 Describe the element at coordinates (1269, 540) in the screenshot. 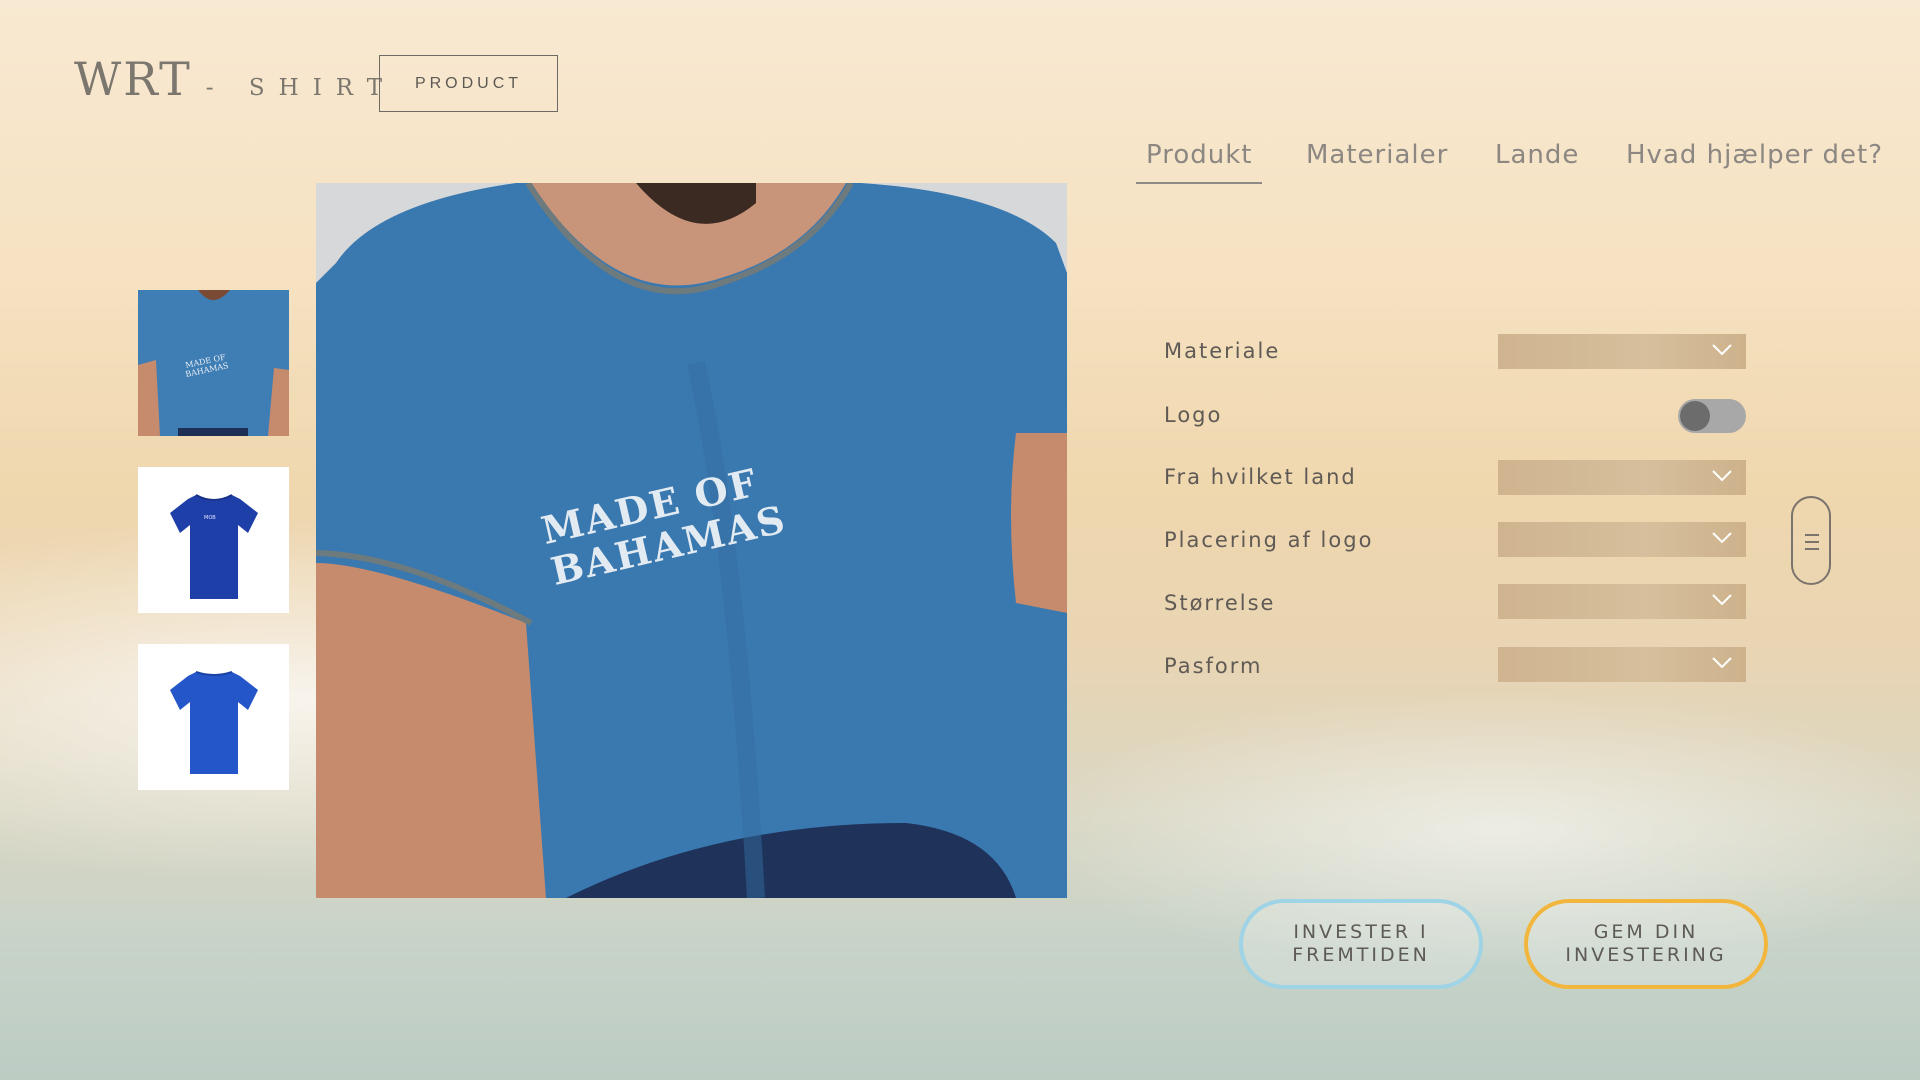

I see `label-placering-af-logo: Placering af logo` at that location.